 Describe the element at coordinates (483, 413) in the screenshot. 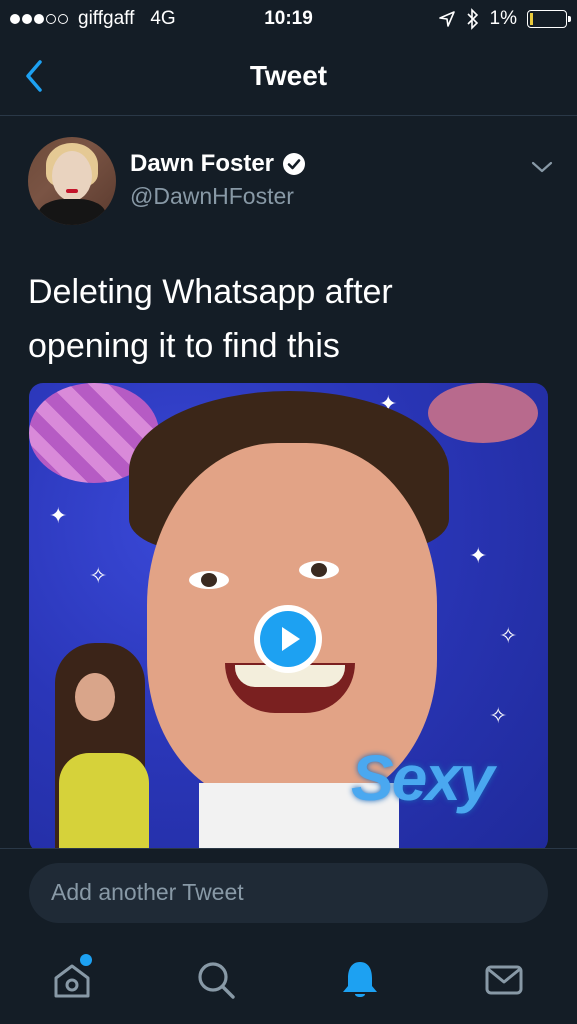

I see `decoration` at that location.